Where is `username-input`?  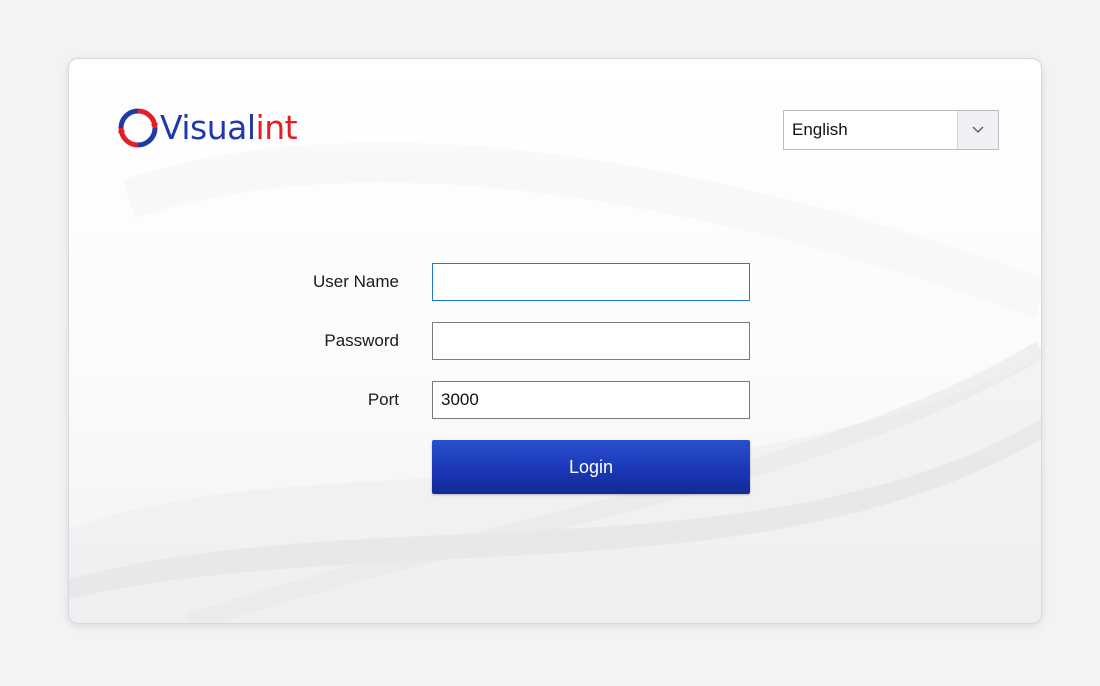
username-input is located at coordinates (591, 282).